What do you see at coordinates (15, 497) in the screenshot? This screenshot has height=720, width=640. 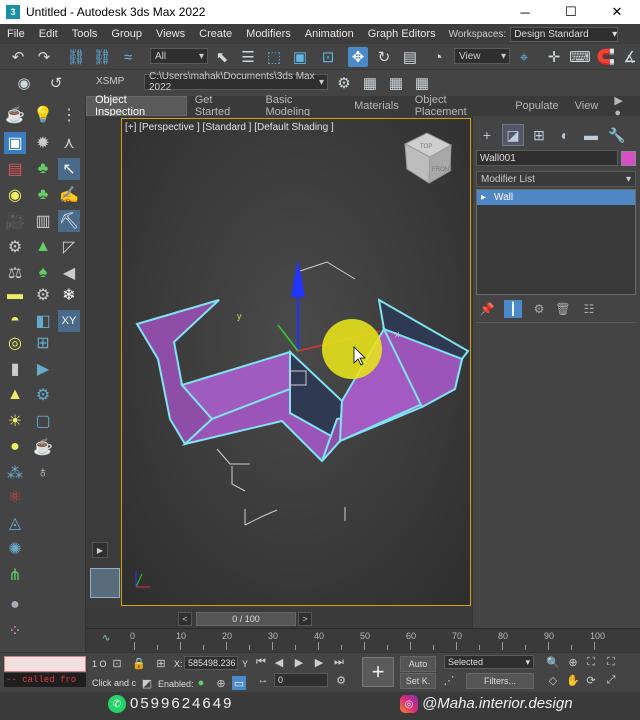 I see `molecule-icon: ⚛` at bounding box center [15, 497].